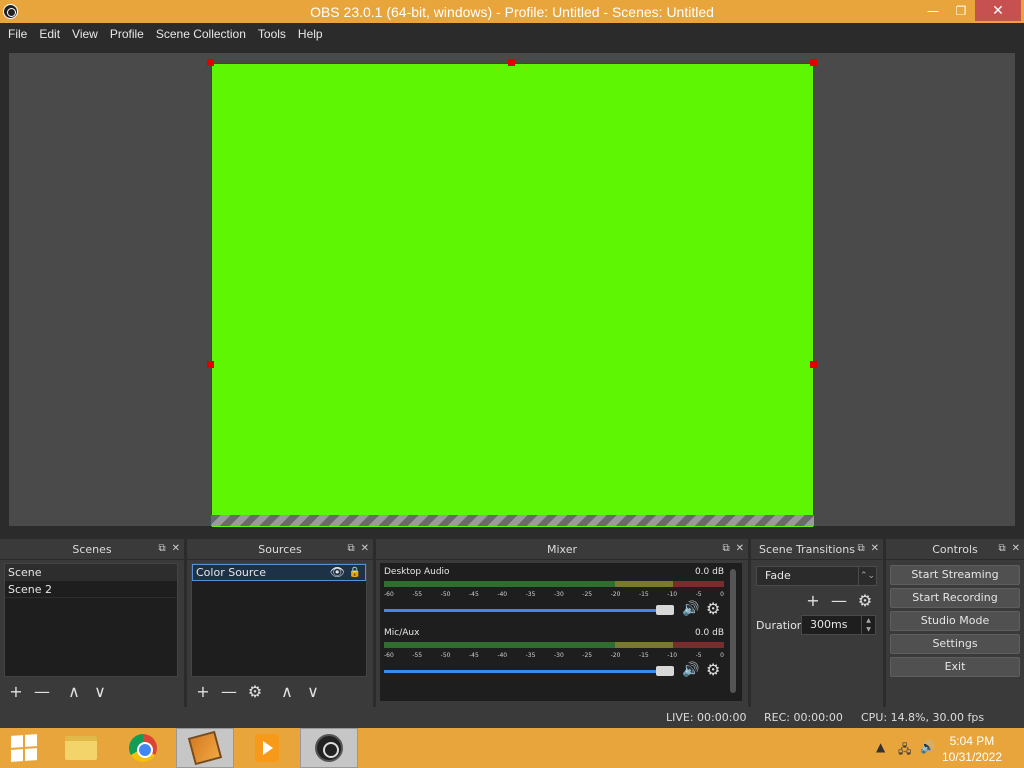 Image resolution: width=1024 pixels, height=768 pixels. Describe the element at coordinates (445, 655) in the screenshot. I see `meter-tick: -50` at that location.